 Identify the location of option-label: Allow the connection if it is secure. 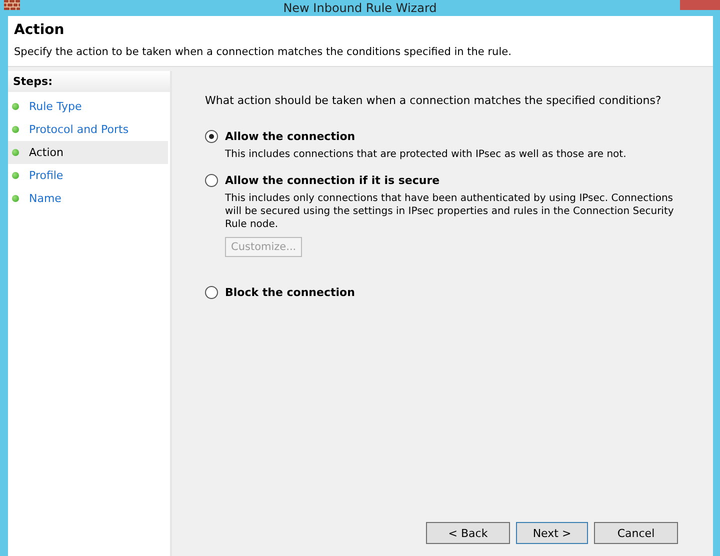
(332, 180).